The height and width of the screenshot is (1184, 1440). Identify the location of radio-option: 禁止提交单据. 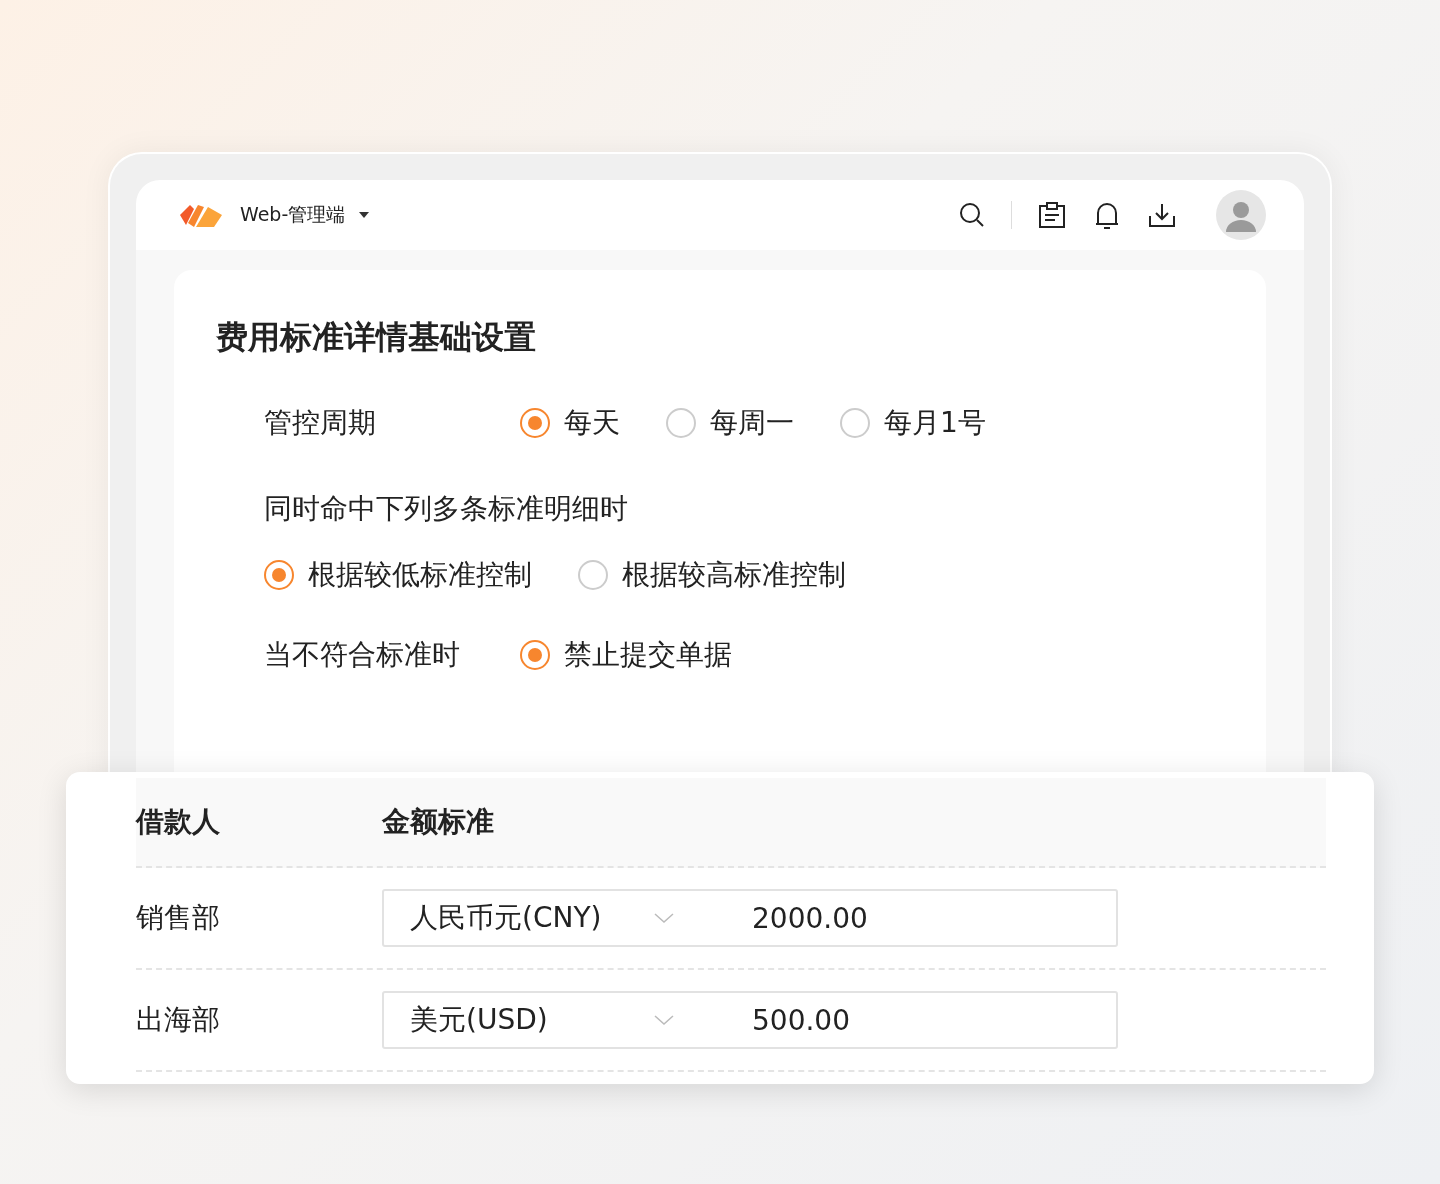
(626, 655).